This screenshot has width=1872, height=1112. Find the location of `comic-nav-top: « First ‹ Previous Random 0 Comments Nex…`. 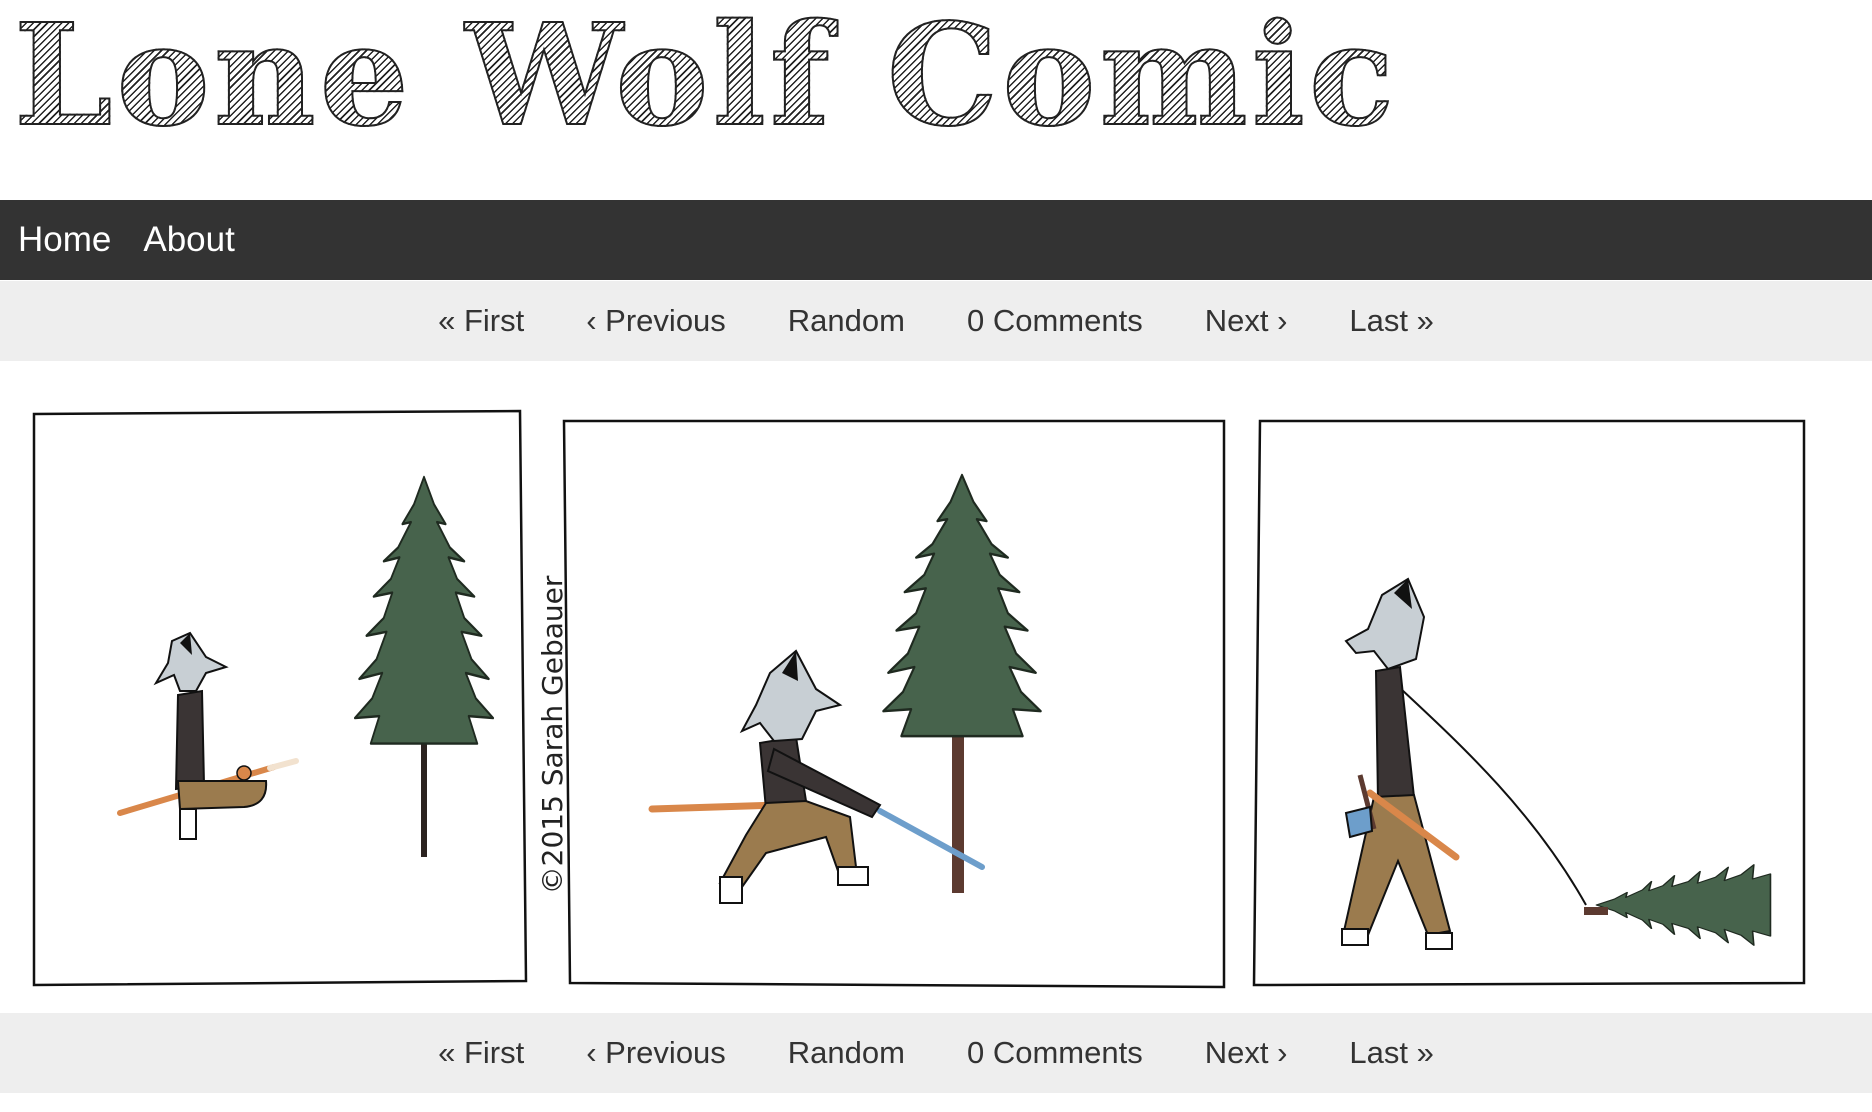

comic-nav-top: « First ‹ Previous Random 0 Comments Nex… is located at coordinates (936, 321).